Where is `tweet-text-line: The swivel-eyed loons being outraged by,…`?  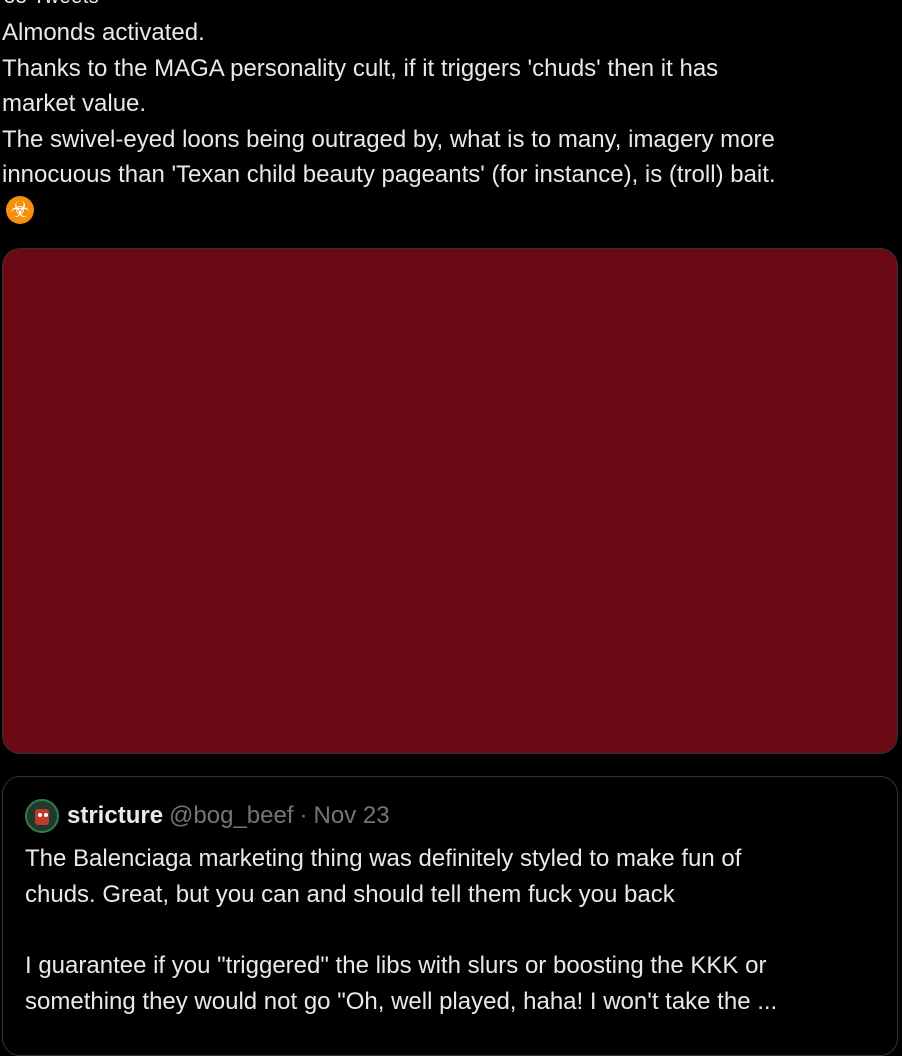
tweet-text-line: The swivel-eyed loons being outraged by,… is located at coordinates (388, 139).